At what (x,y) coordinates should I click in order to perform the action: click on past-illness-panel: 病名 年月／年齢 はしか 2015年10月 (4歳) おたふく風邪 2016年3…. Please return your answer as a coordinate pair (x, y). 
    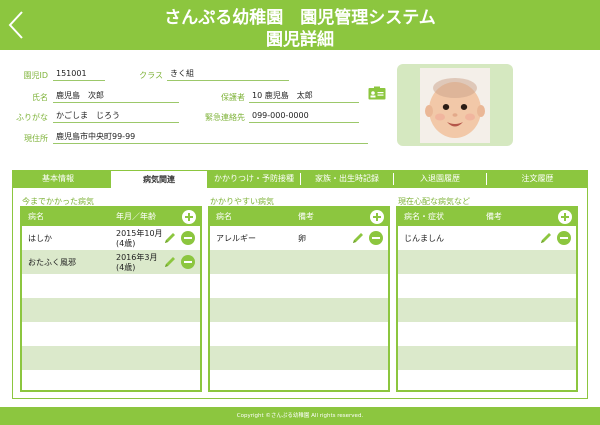
    Looking at the image, I should click on (111, 299).